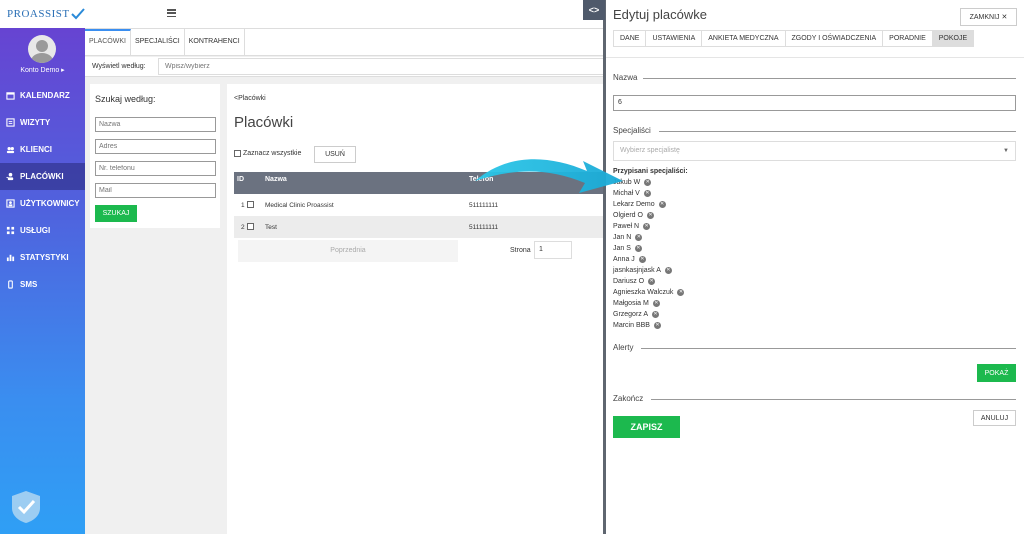  I want to click on sidebar-item-label: KALENDARZ, so click(45, 95).